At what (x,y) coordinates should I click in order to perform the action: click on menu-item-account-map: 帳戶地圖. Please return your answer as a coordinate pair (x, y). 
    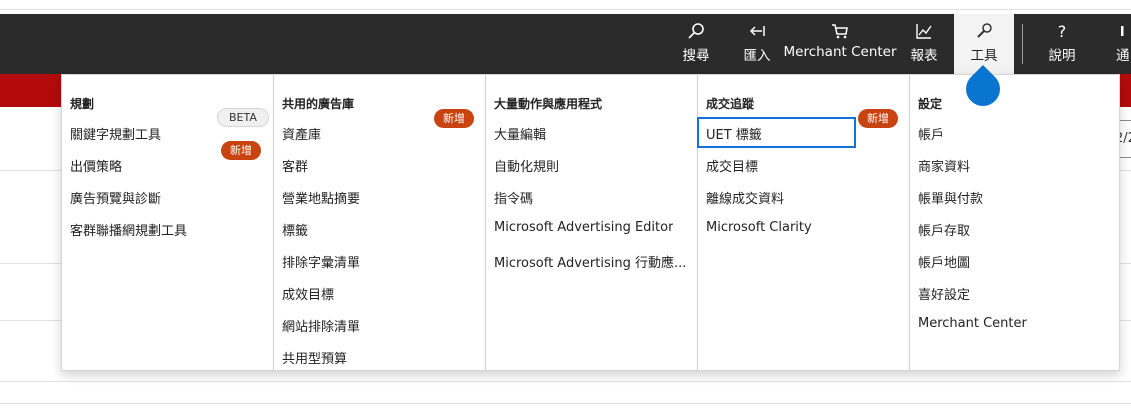
    Looking at the image, I should click on (944, 261).